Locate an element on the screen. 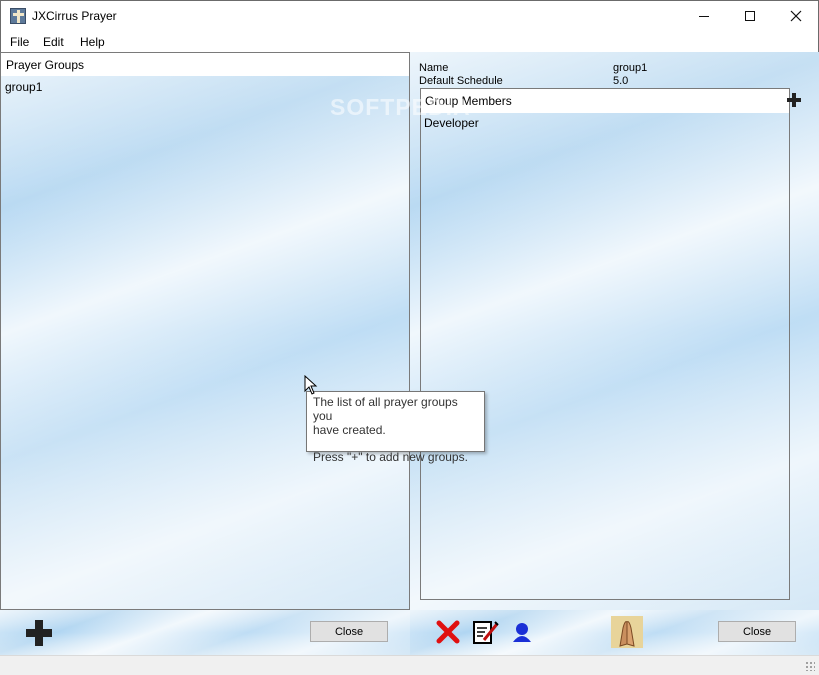 The image size is (819, 675). name-label: Name is located at coordinates (434, 68).